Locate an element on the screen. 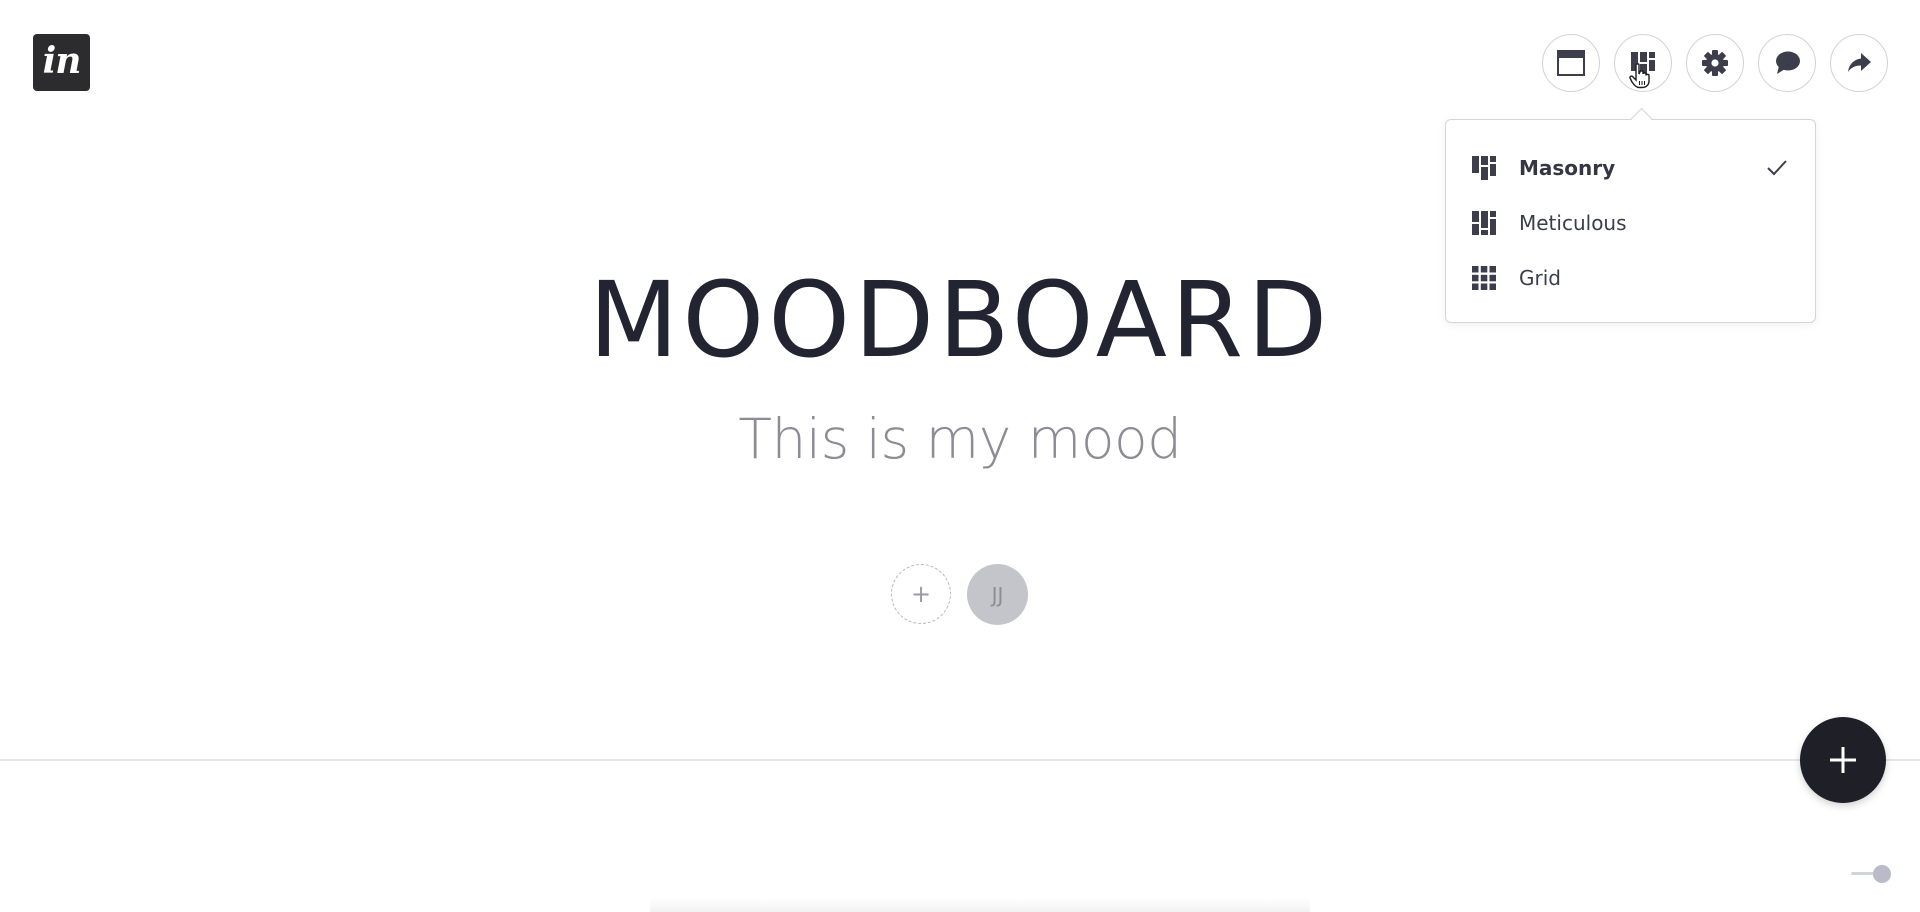 The image size is (1920, 912). window-icon is located at coordinates (1571, 63).